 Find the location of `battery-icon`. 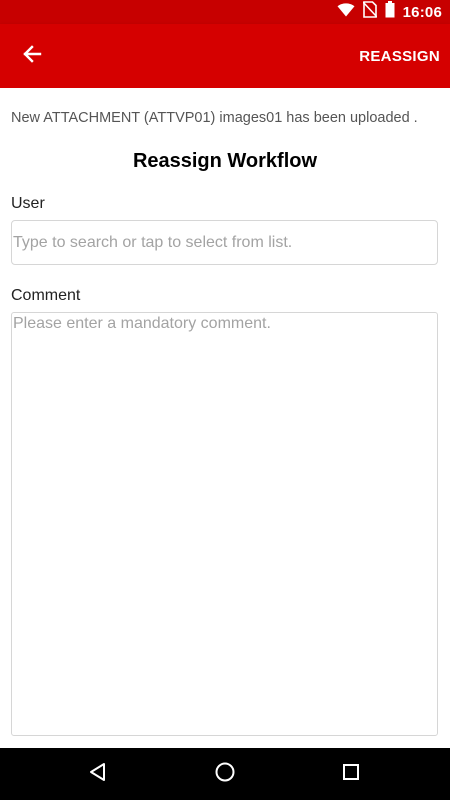

battery-icon is located at coordinates (390, 12).